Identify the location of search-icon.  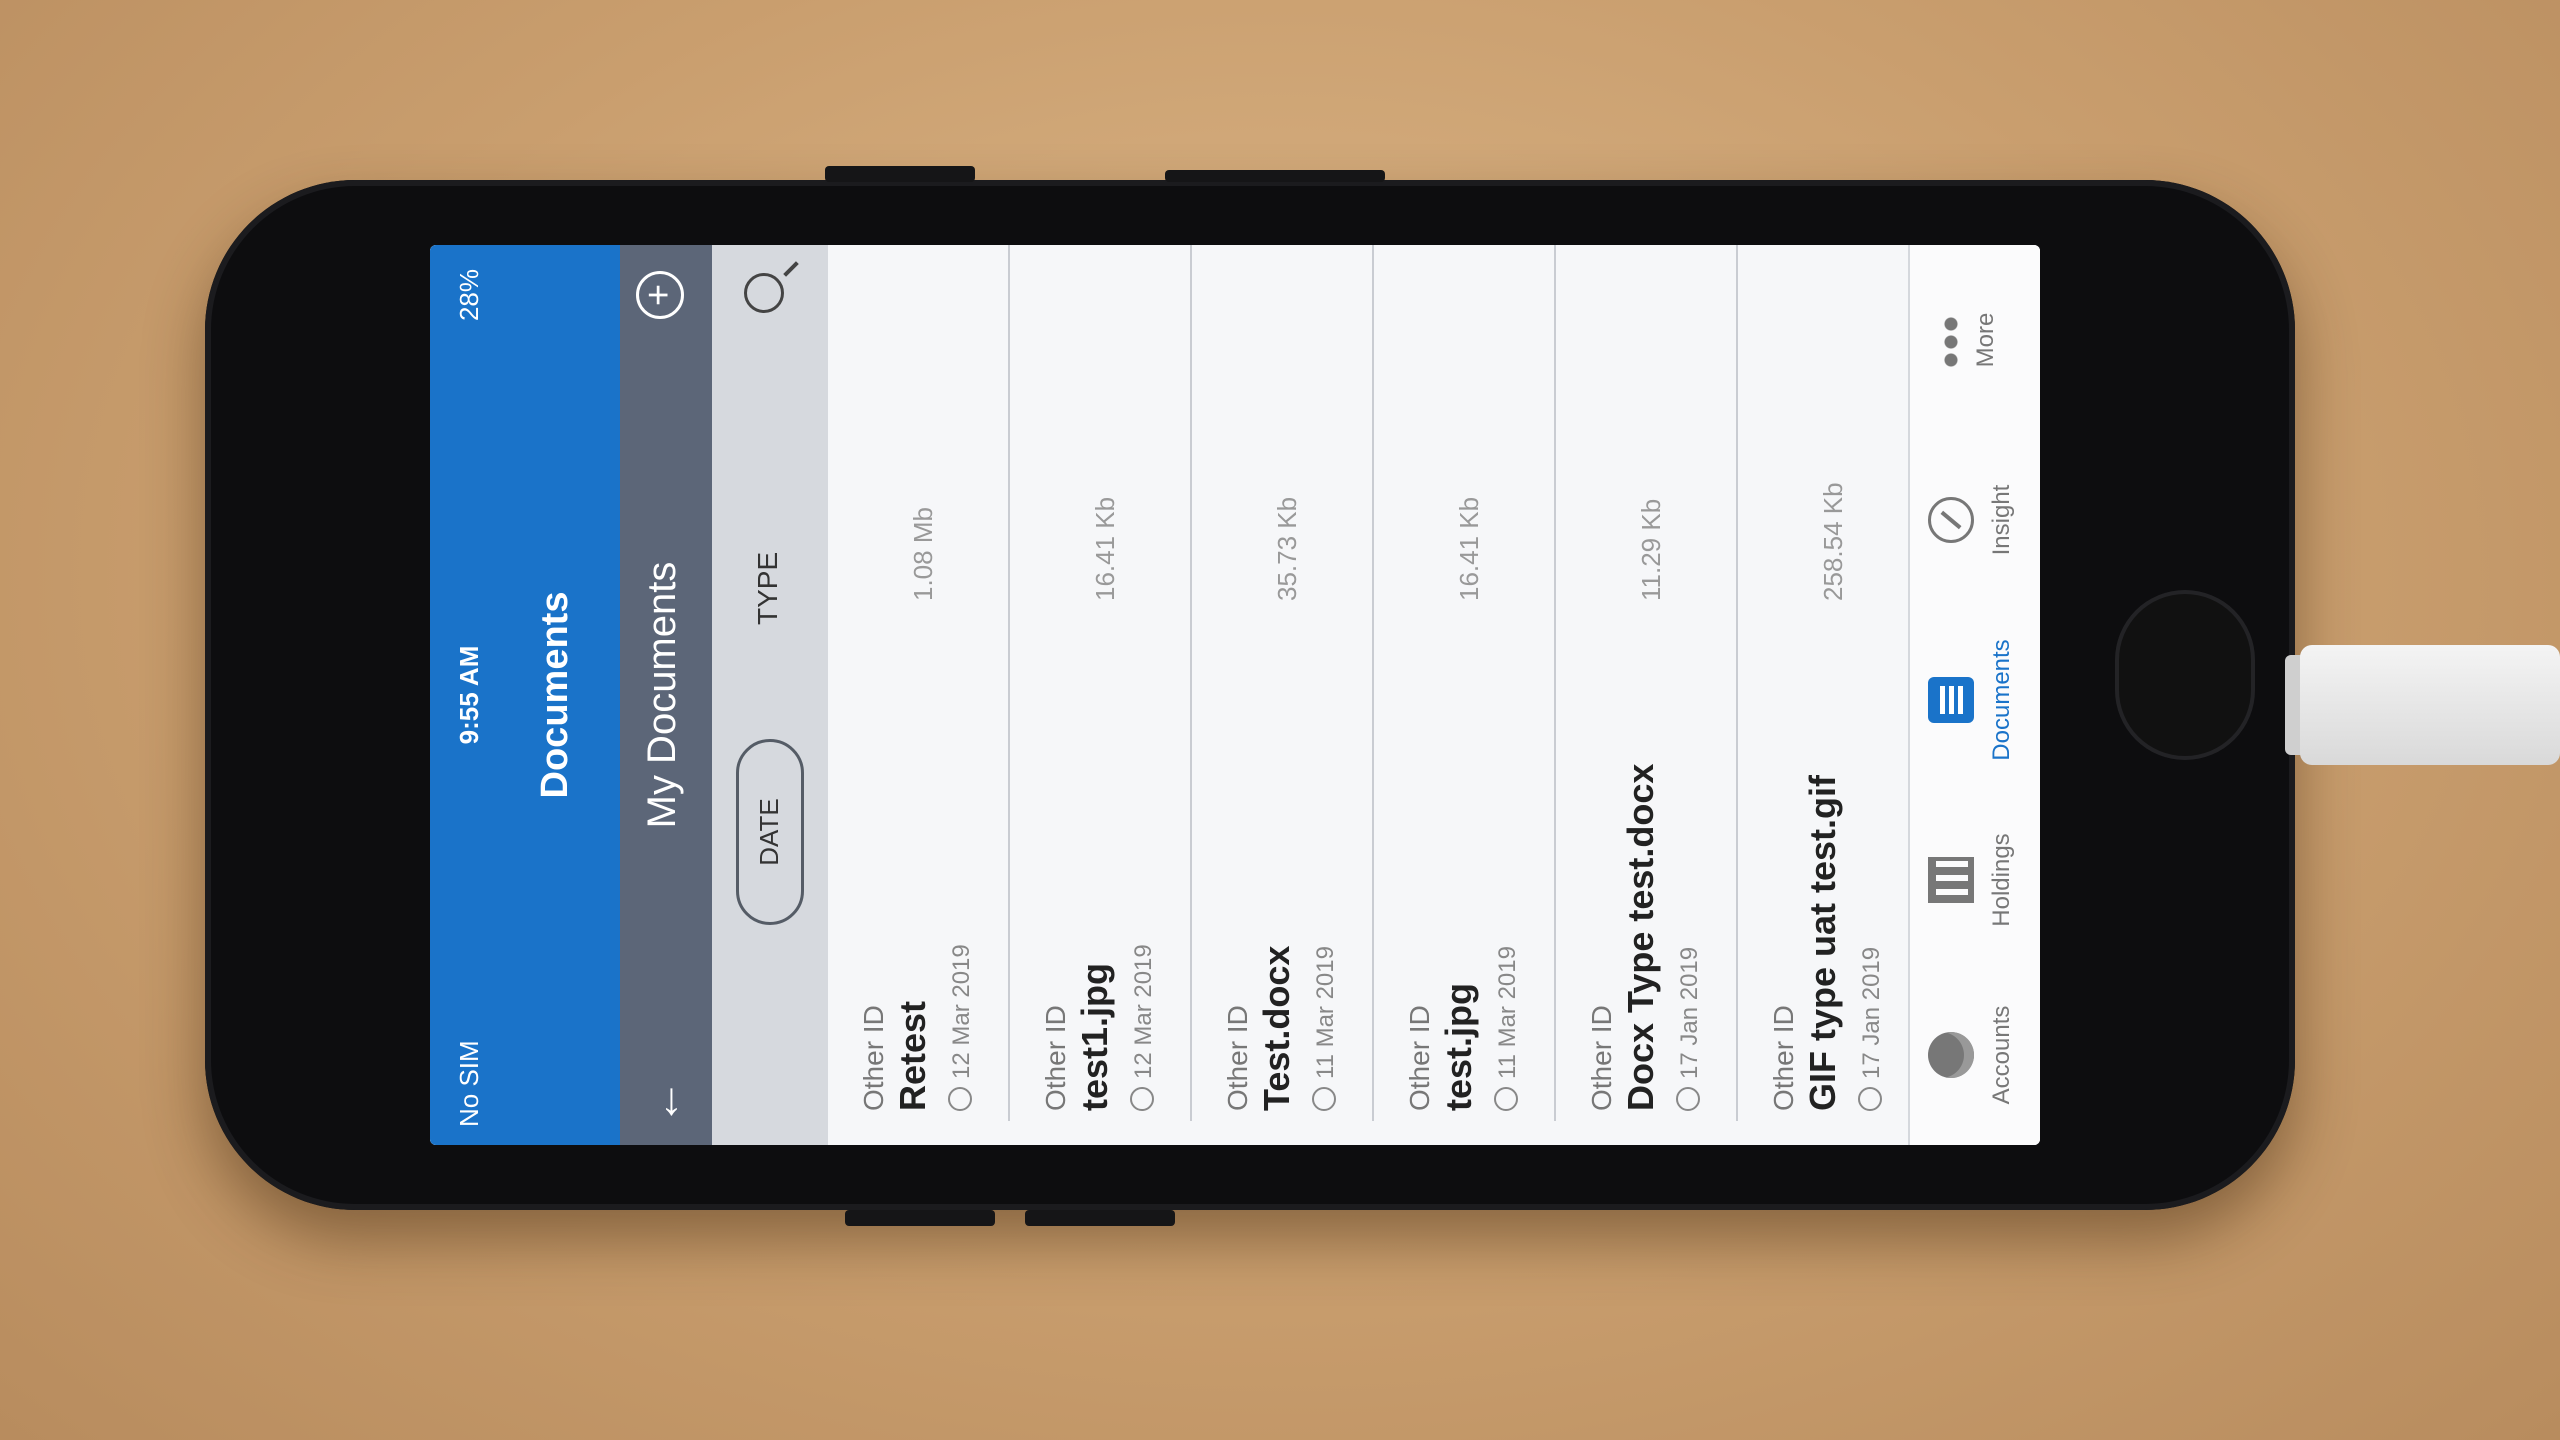
(764, 293).